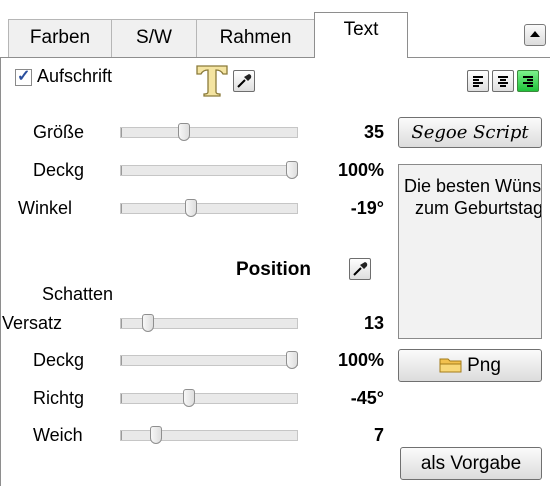  Describe the element at coordinates (275, 57) in the screenshot. I see `tab-strip-border` at that location.